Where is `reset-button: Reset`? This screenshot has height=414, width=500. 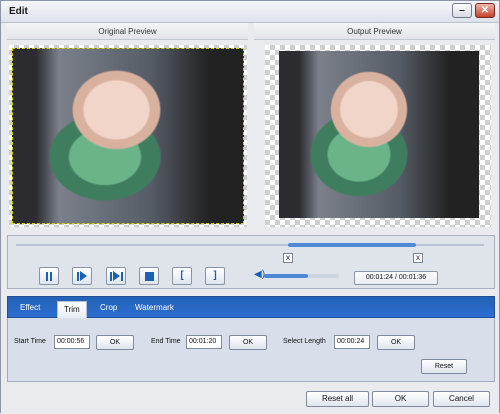 reset-button: Reset is located at coordinates (444, 366).